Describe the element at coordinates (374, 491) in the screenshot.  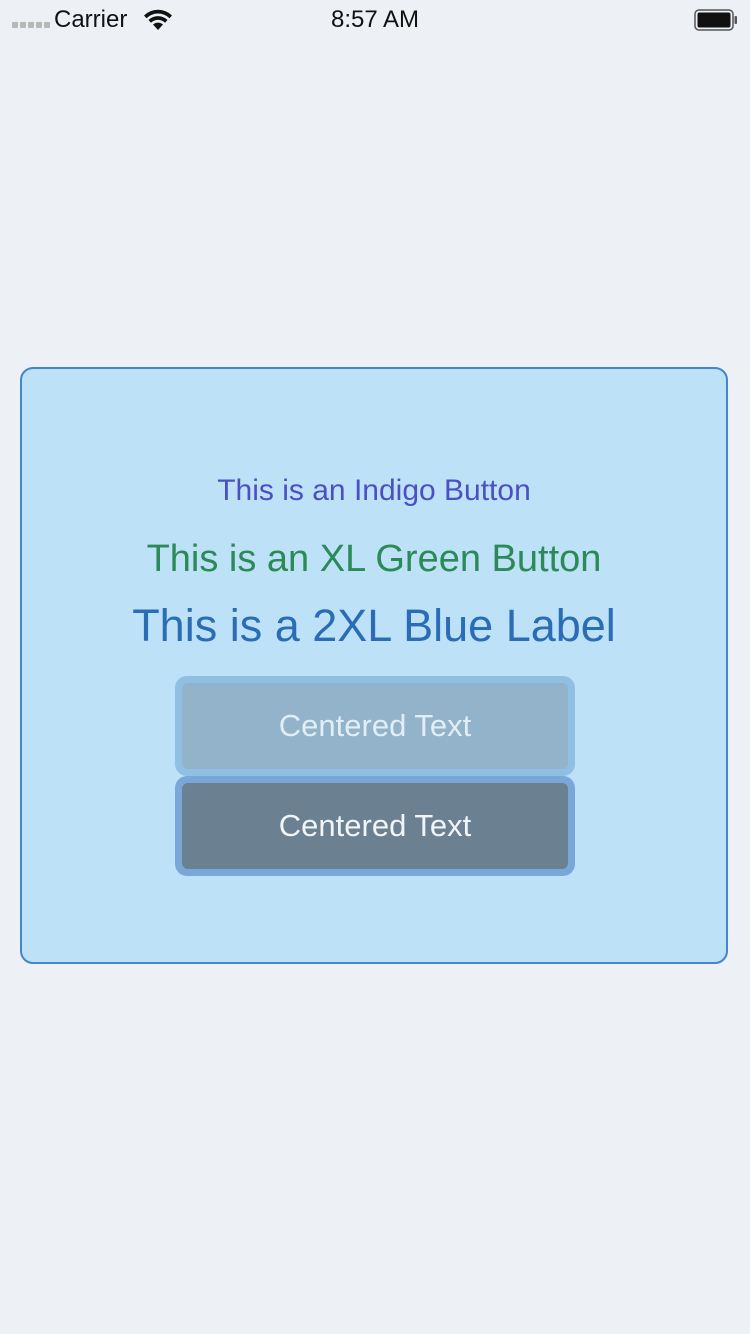
I see `indigo-button: This is an Indigo Button` at that location.